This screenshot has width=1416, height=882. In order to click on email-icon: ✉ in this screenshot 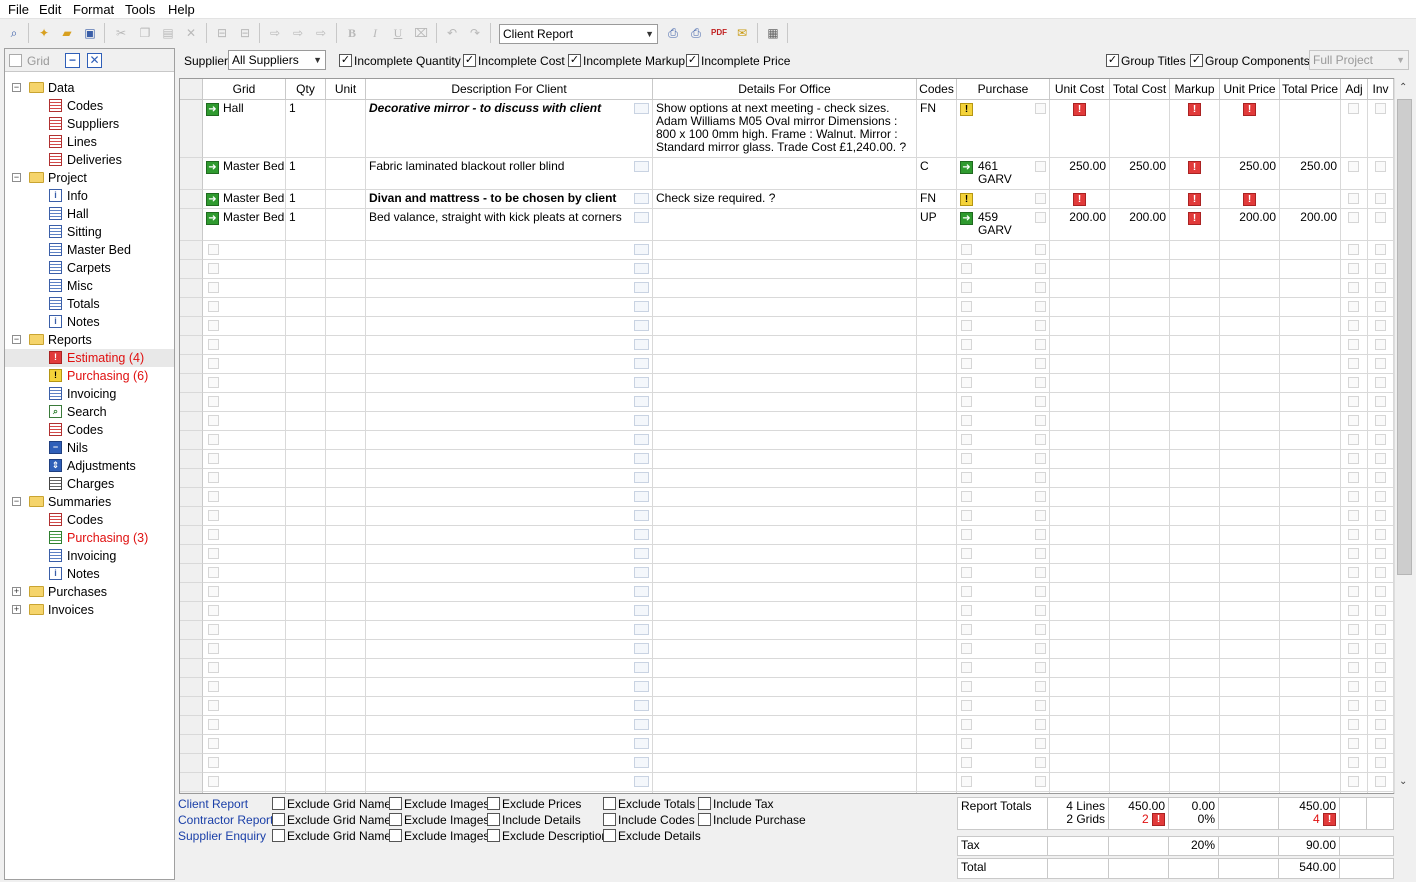, I will do `click(742, 33)`.